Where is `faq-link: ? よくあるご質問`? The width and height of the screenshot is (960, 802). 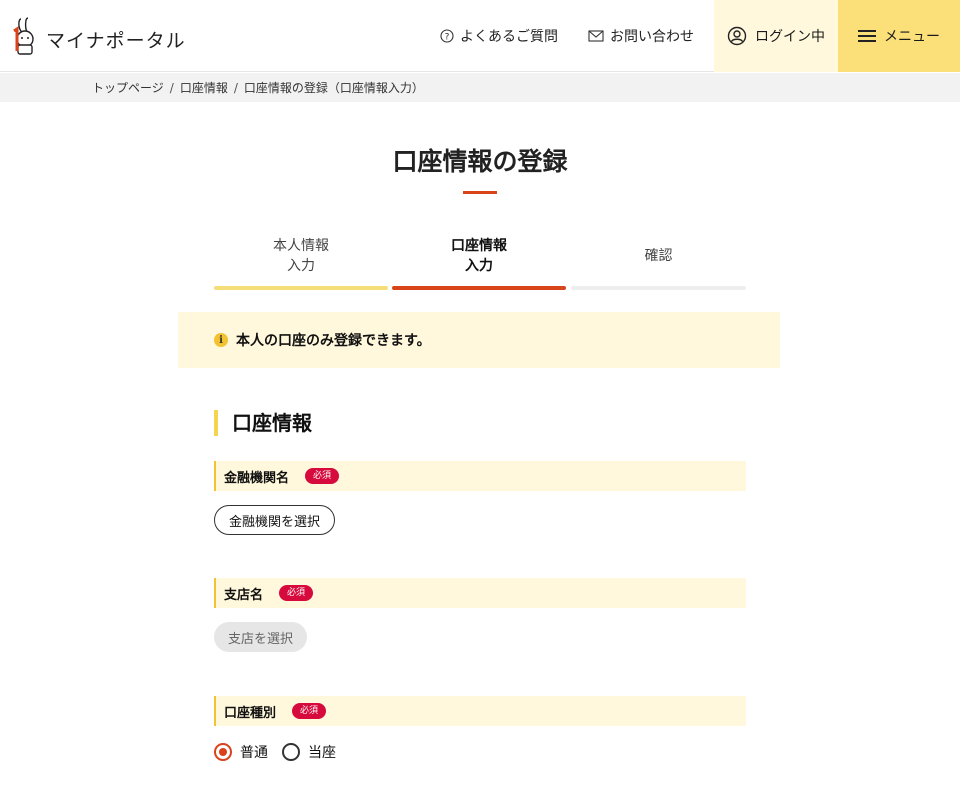
faq-link: ? よくあるご質問 is located at coordinates (499, 36).